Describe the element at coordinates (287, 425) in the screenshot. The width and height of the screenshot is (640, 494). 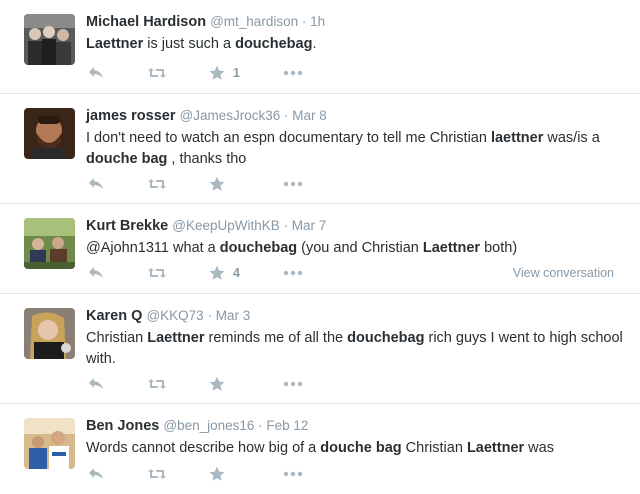
I see `tweet-timestamp: Feb 12` at that location.